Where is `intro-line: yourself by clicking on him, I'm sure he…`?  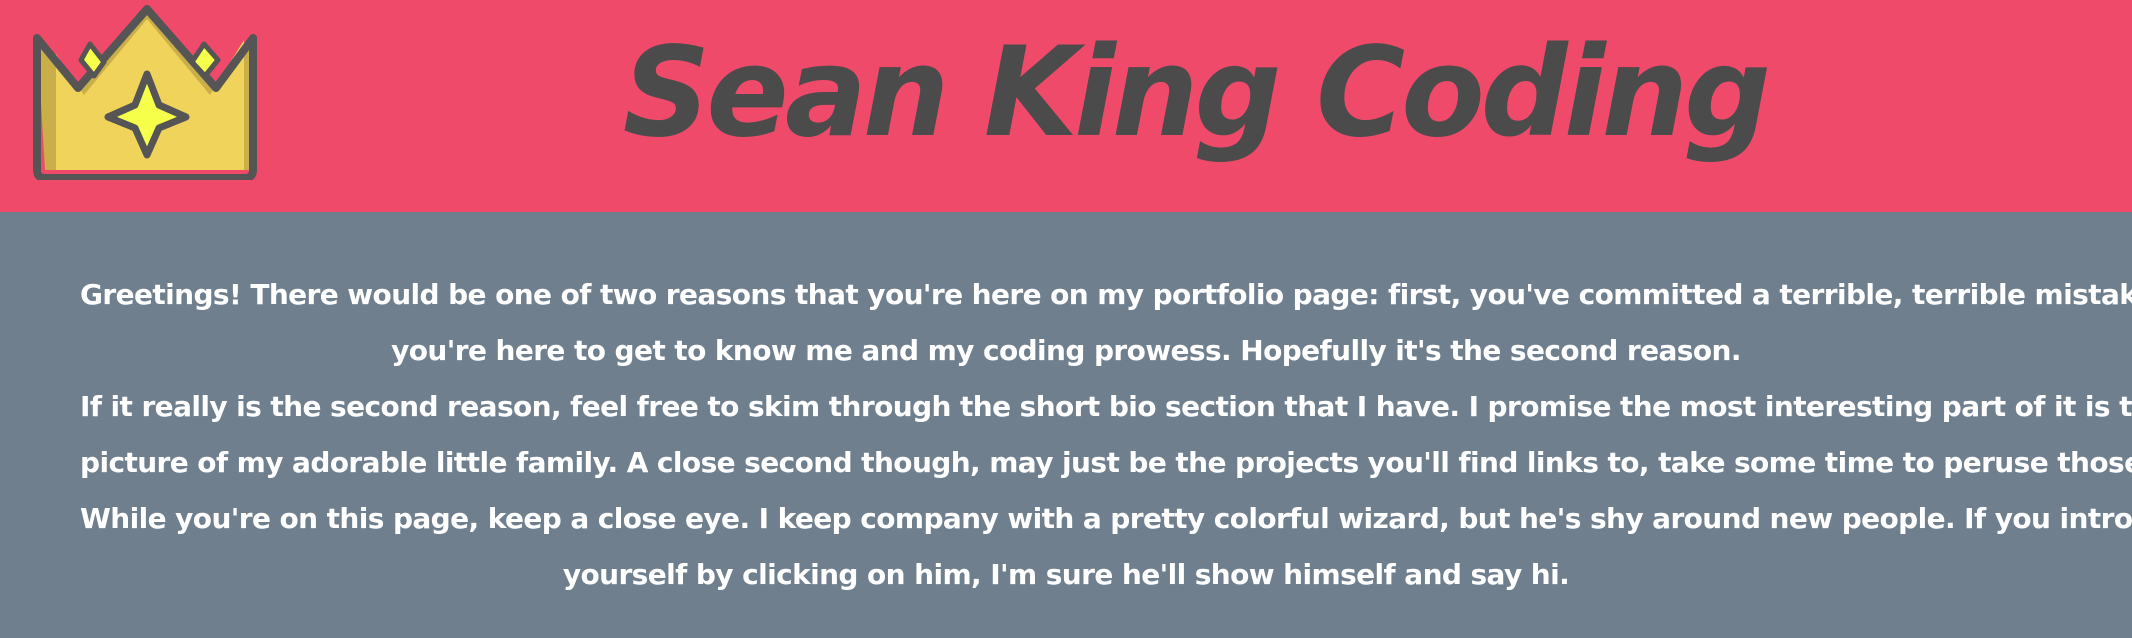
intro-line: yourself by clicking on him, I'm sure he… is located at coordinates (1066, 574).